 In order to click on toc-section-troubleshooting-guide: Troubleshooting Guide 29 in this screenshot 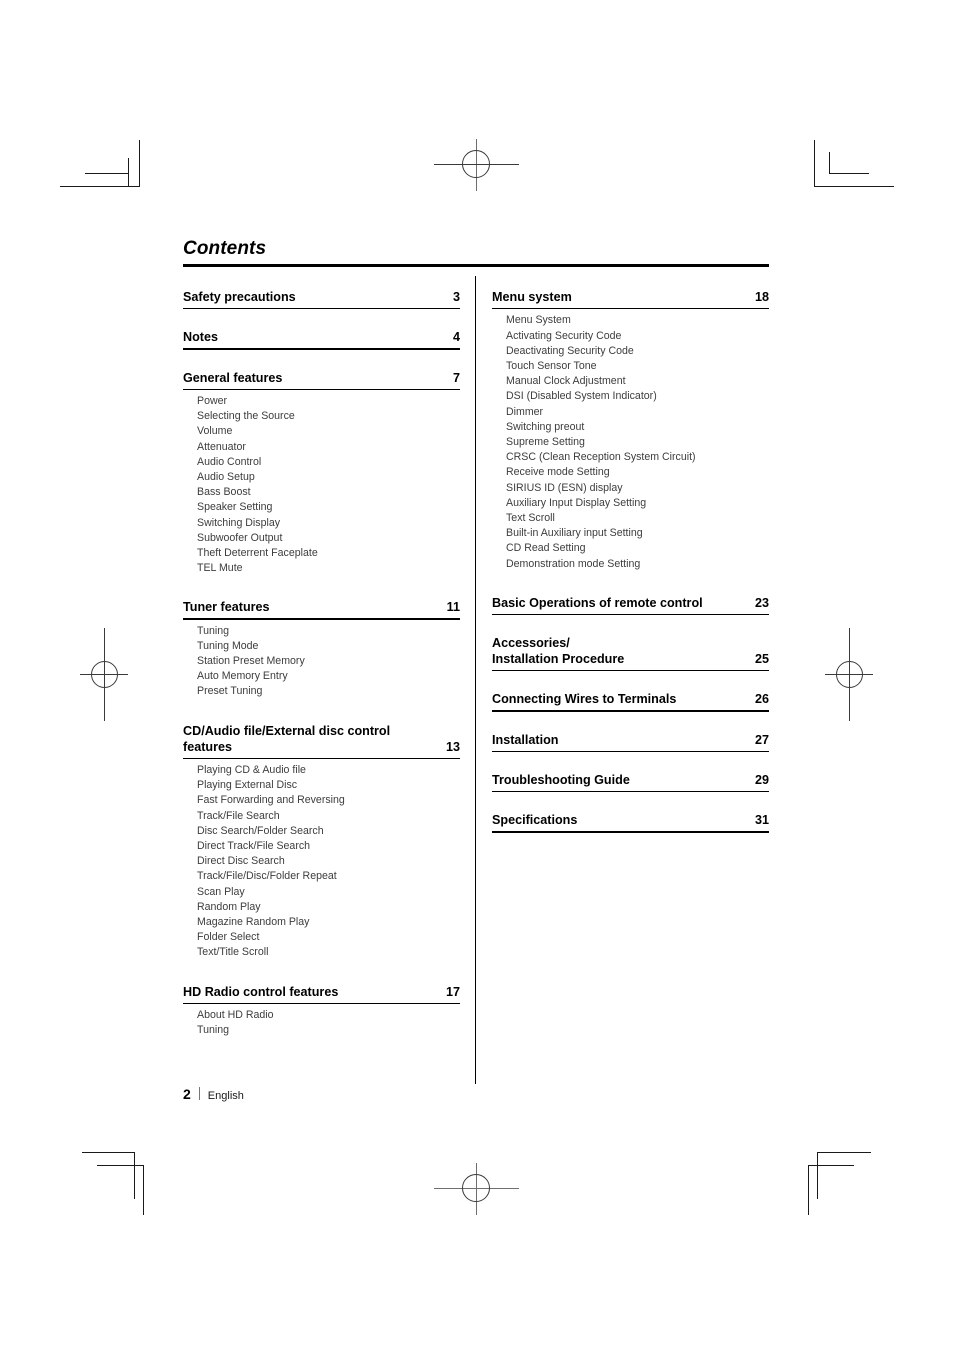, I will do `click(630, 782)`.